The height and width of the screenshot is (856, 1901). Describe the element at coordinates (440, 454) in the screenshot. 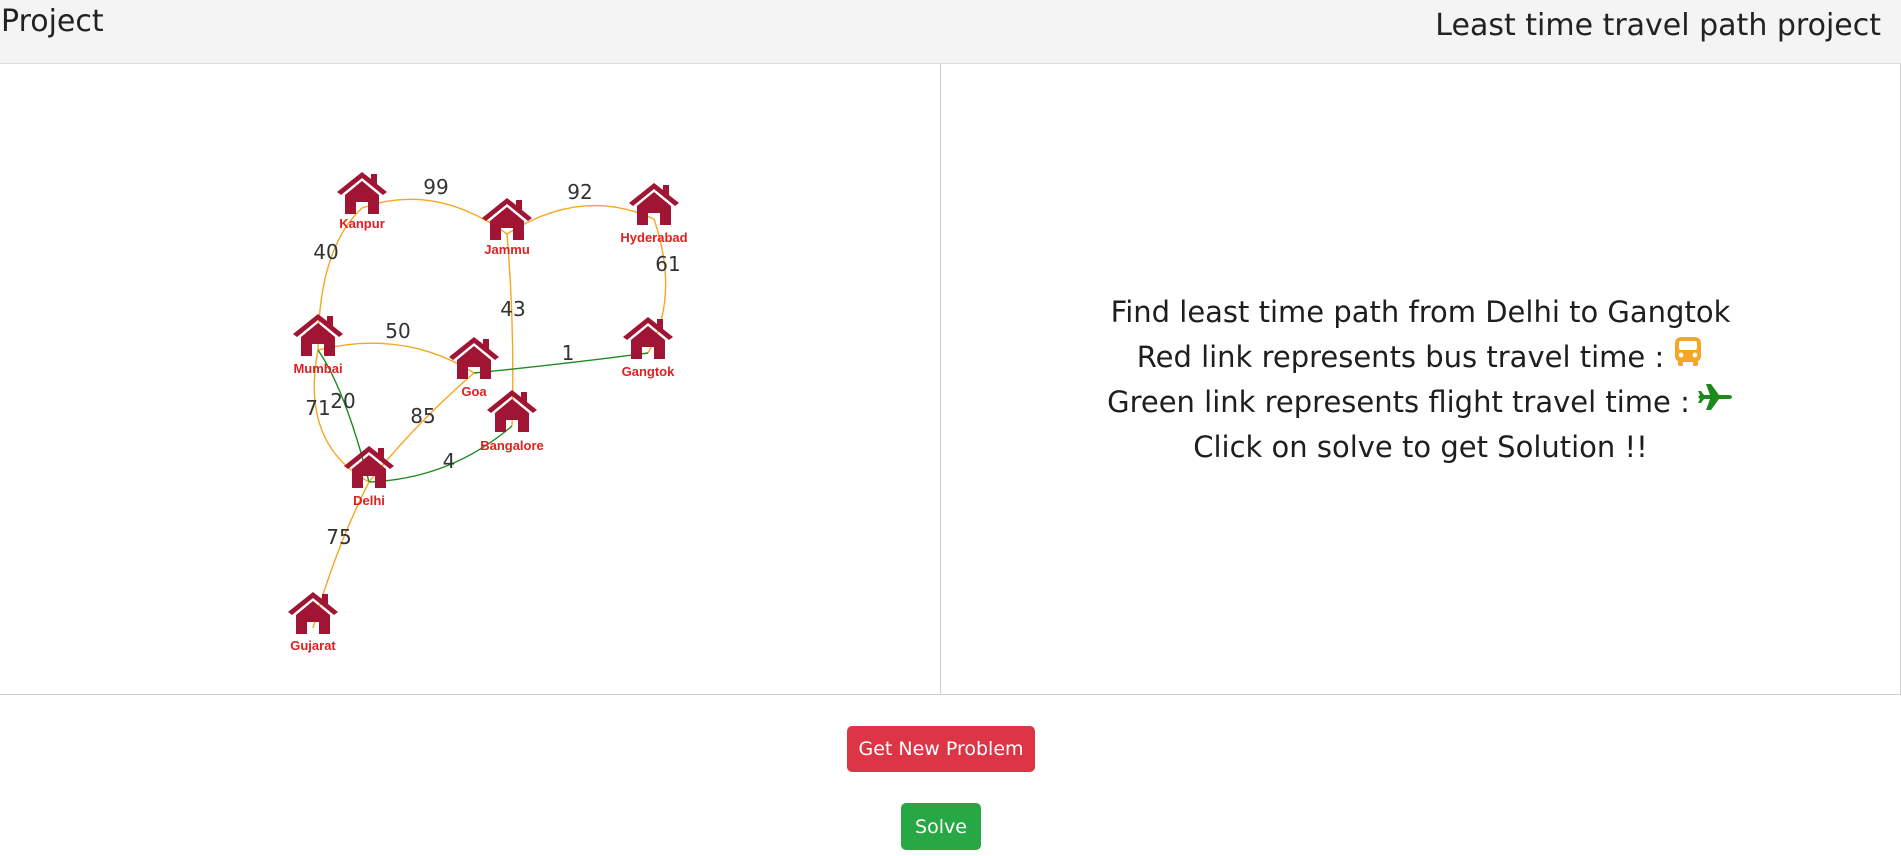

I see `edge-delhi-bangalore-flight` at that location.